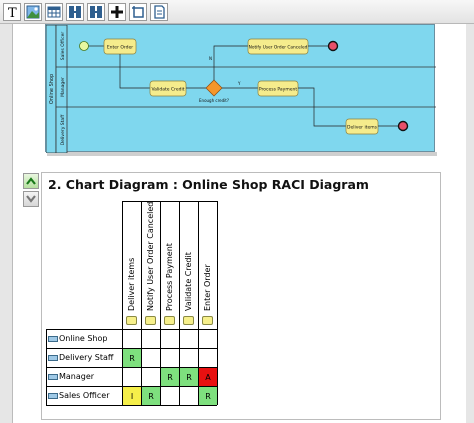 Image resolution: width=474 pixels, height=423 pixels. Describe the element at coordinates (470, 223) in the screenshot. I see `scrollbar-track` at that location.